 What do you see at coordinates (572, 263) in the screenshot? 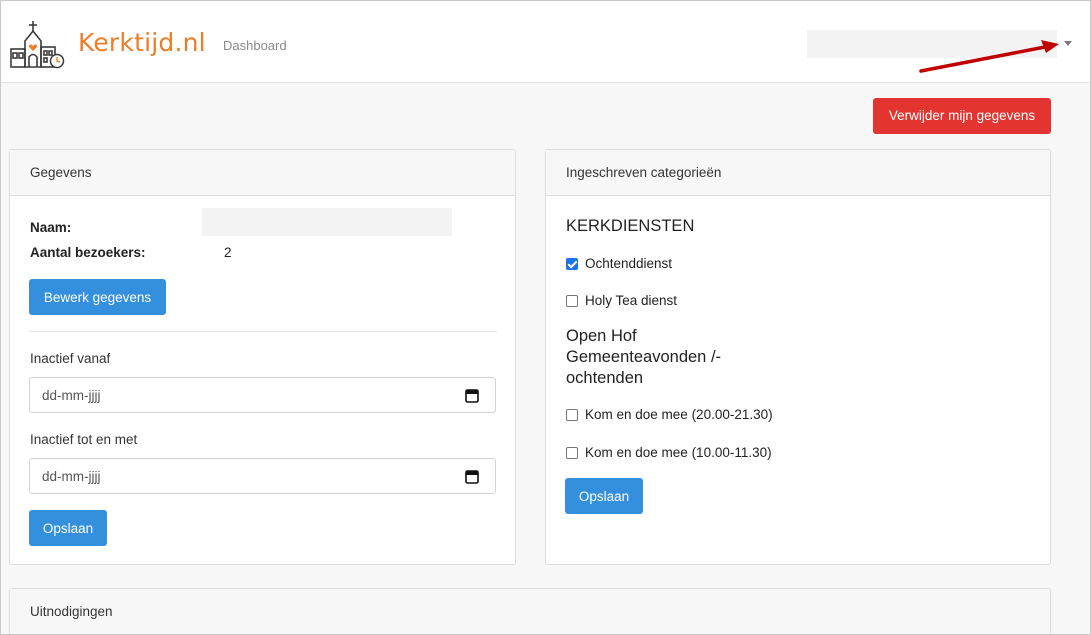
I see `checkbox-checked` at bounding box center [572, 263].